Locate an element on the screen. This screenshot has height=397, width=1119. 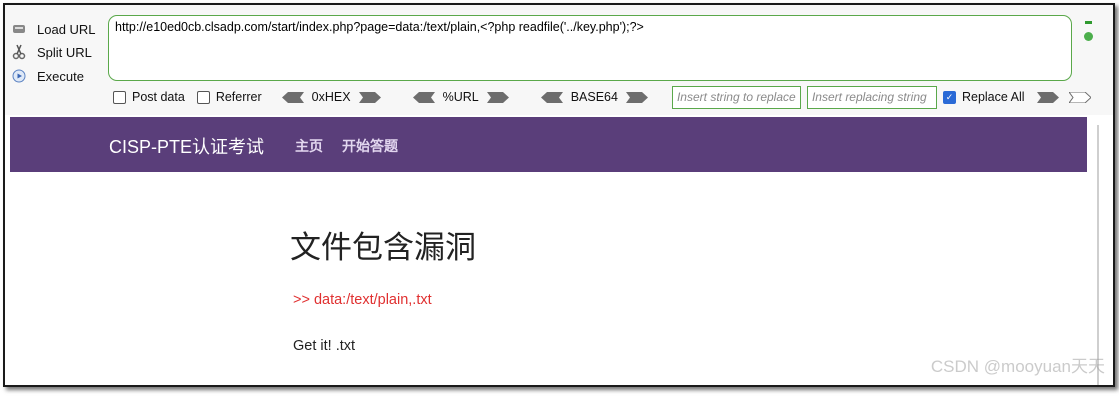
base64-codec: BASE64 is located at coordinates (594, 97).